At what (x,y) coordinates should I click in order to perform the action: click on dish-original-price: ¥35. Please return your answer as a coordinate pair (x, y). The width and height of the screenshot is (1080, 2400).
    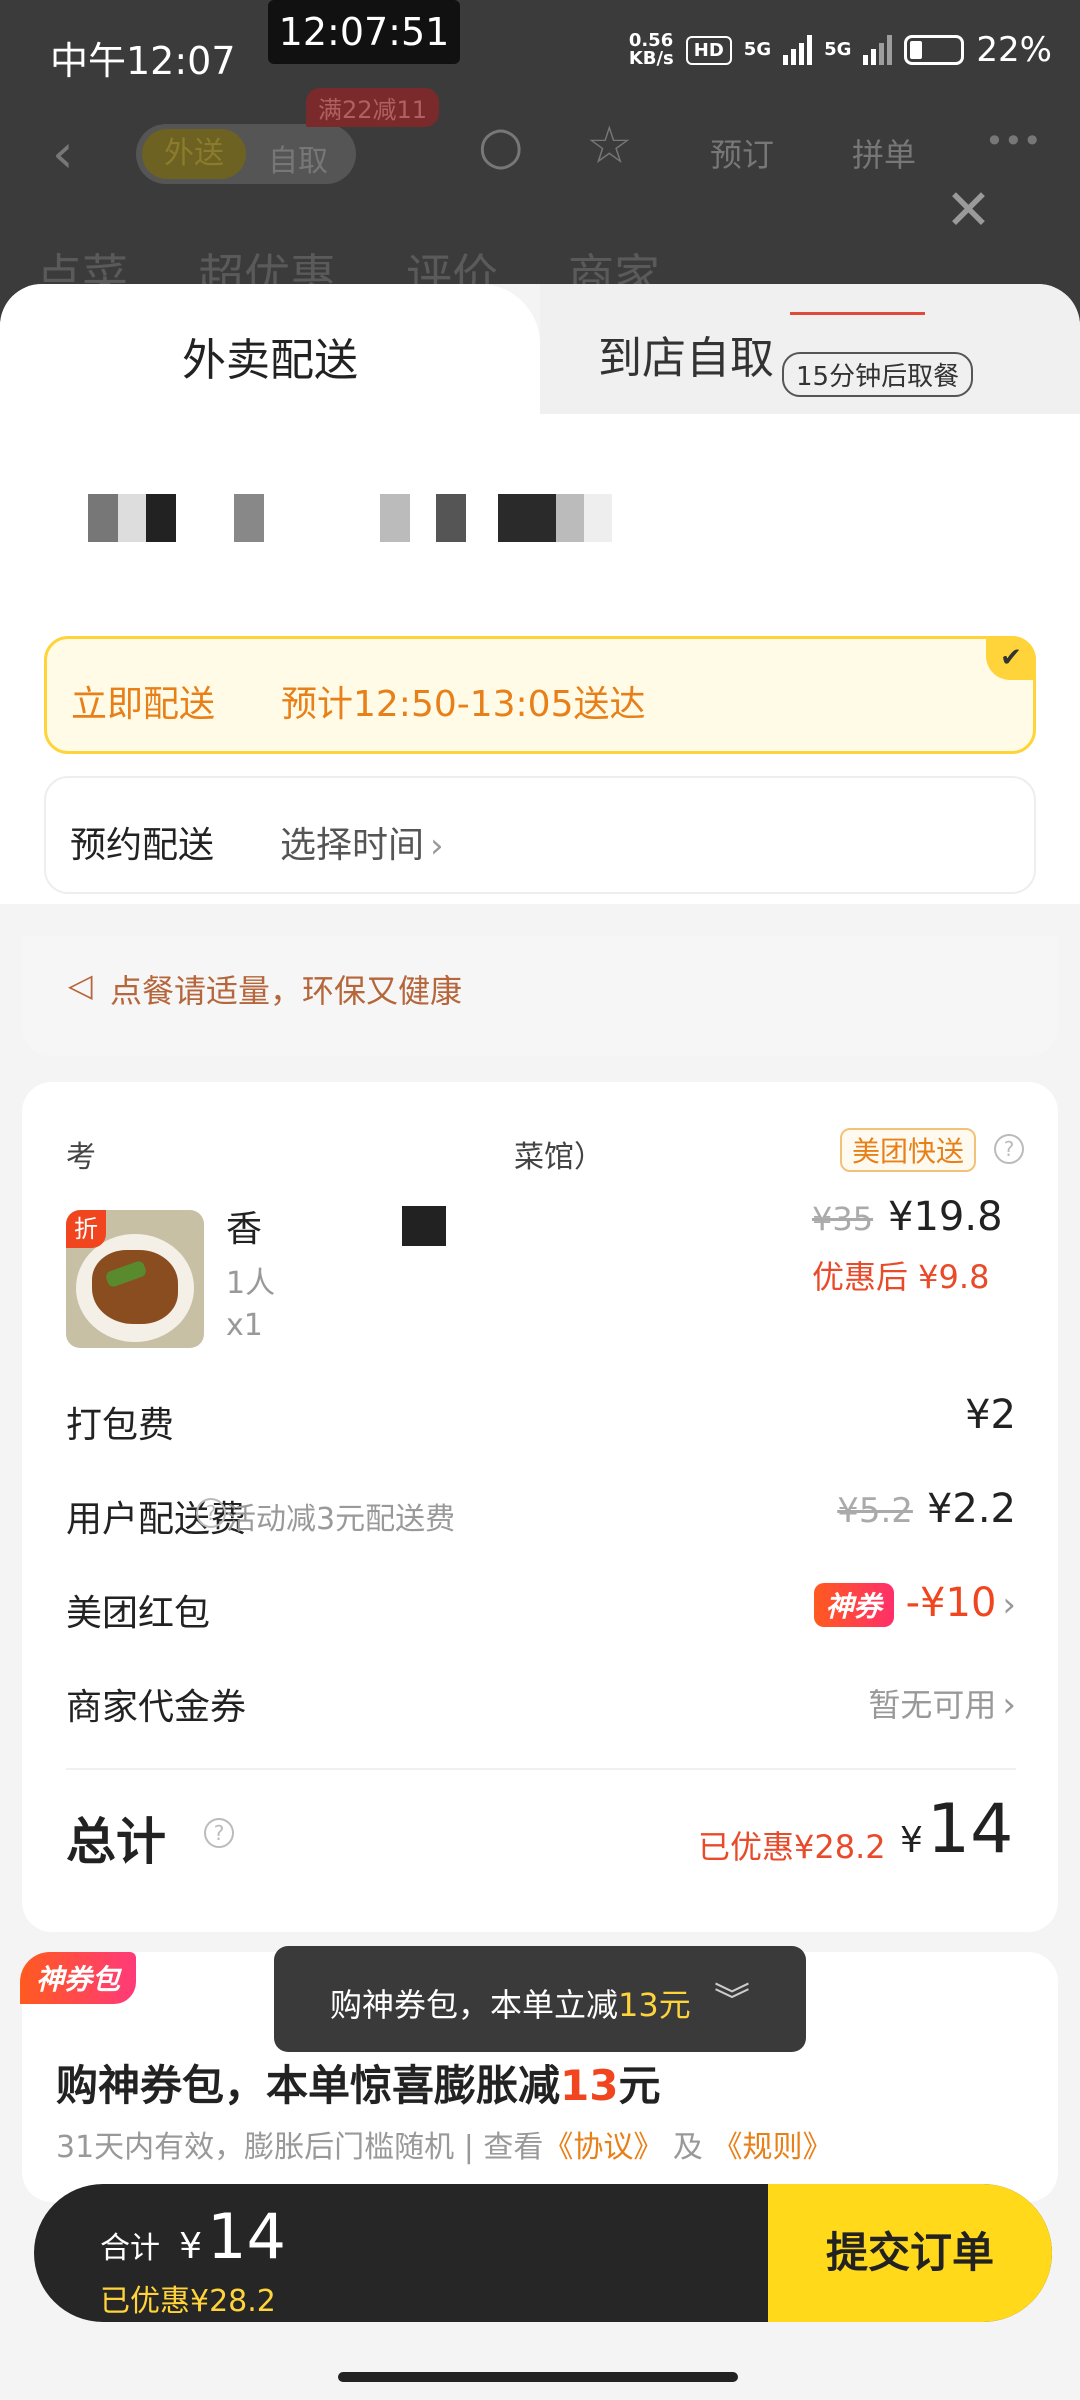
    Looking at the image, I should click on (843, 1219).